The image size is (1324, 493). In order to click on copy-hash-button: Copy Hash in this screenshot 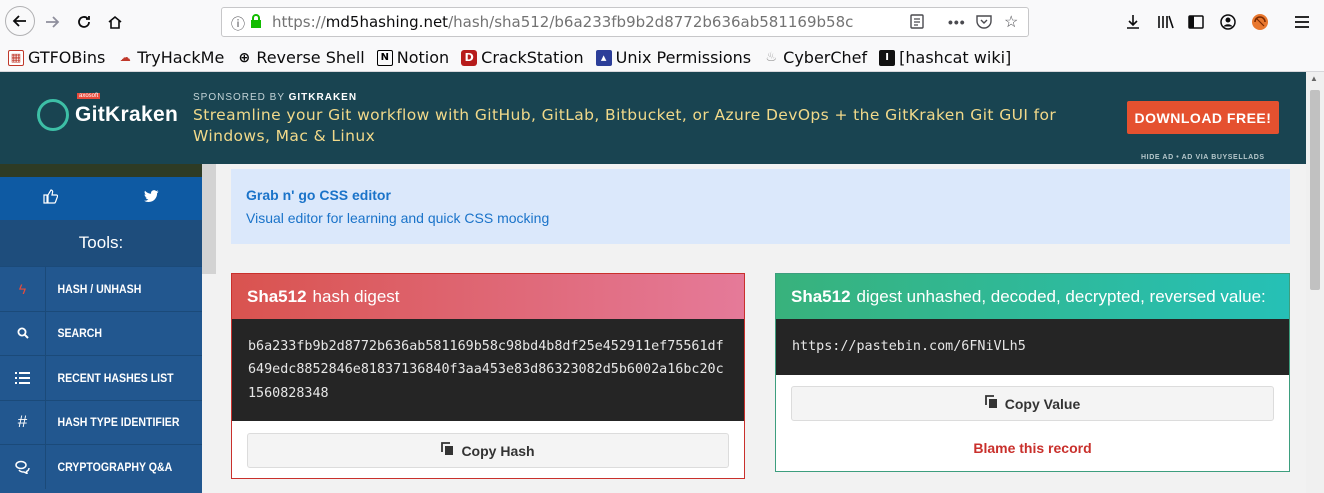, I will do `click(488, 450)`.